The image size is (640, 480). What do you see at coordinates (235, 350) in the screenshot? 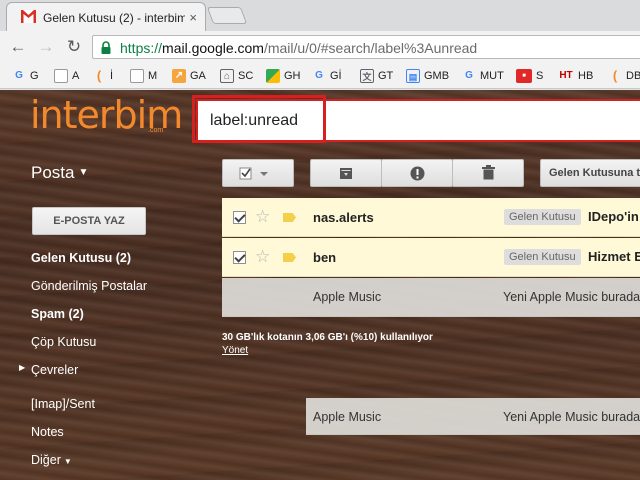
I see `manage-storage-link: Yönet` at bounding box center [235, 350].